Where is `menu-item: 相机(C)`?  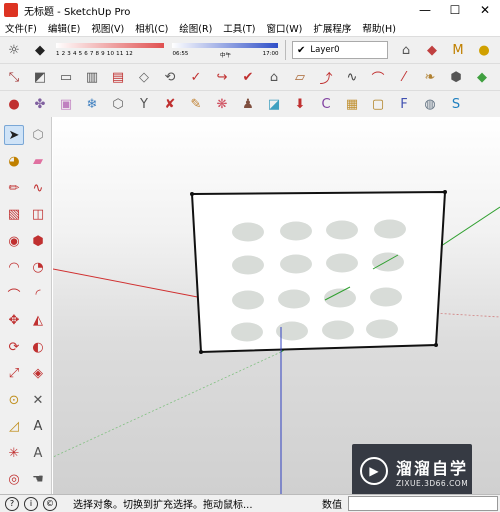
menu-item: 相机(C) is located at coordinates (152, 28).